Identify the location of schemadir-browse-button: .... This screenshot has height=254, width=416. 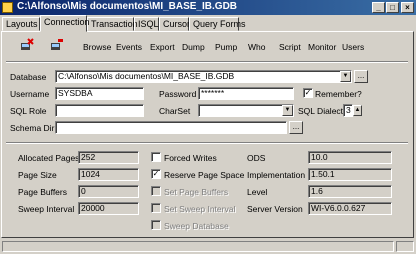
(296, 127).